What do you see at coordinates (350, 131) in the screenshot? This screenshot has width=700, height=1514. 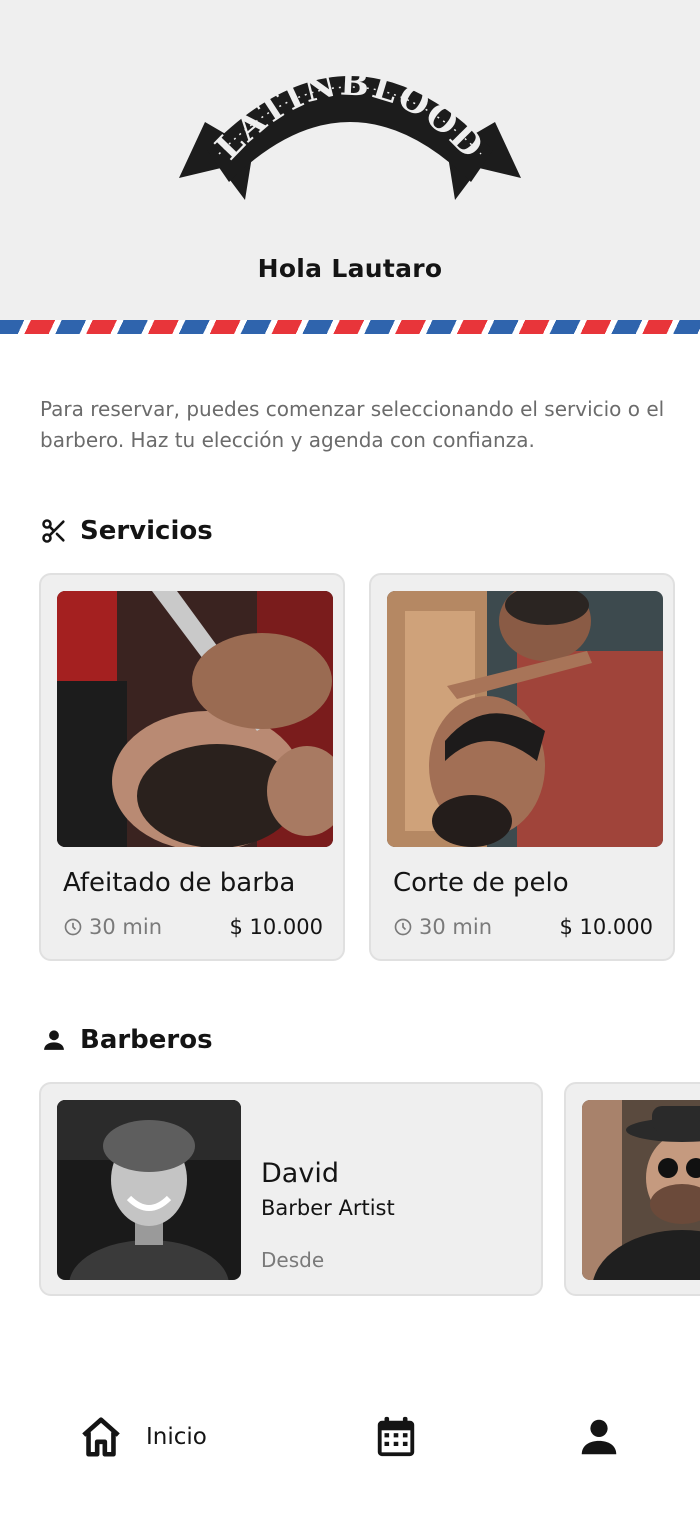 I see `latinblood-logo: LATINBLOOD` at bounding box center [350, 131].